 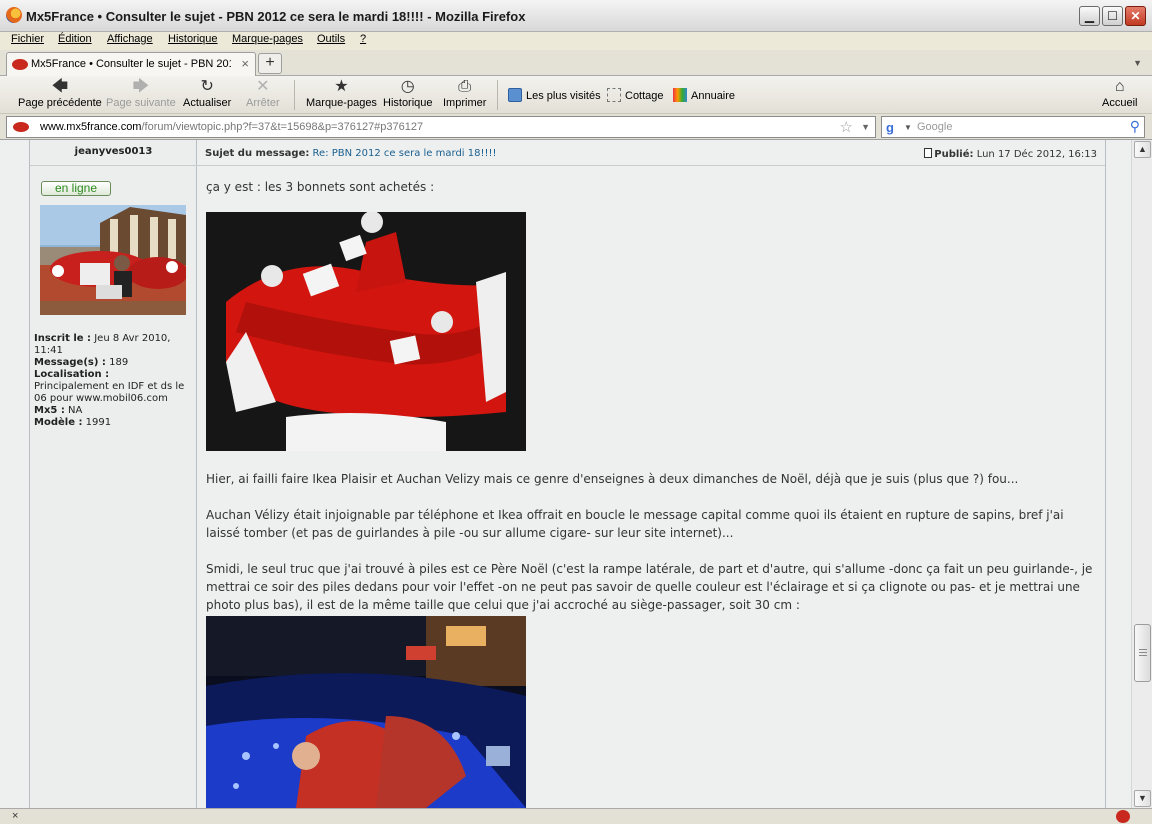 What do you see at coordinates (893, 127) in the screenshot?
I see `google-engine-icon: g` at bounding box center [893, 127].